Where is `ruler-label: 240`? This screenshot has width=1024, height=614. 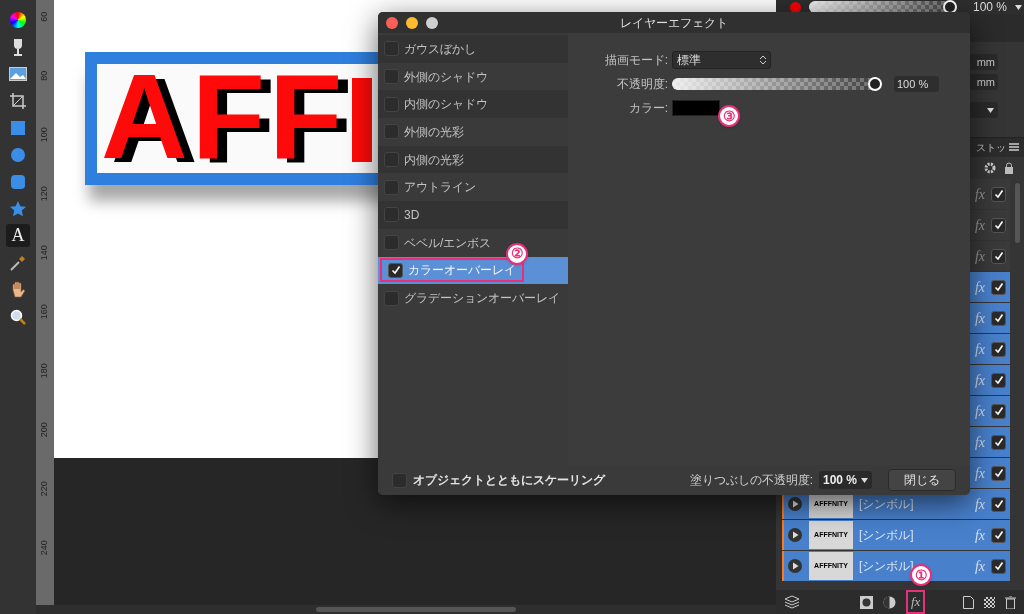 ruler-label: 240 is located at coordinates (44, 548).